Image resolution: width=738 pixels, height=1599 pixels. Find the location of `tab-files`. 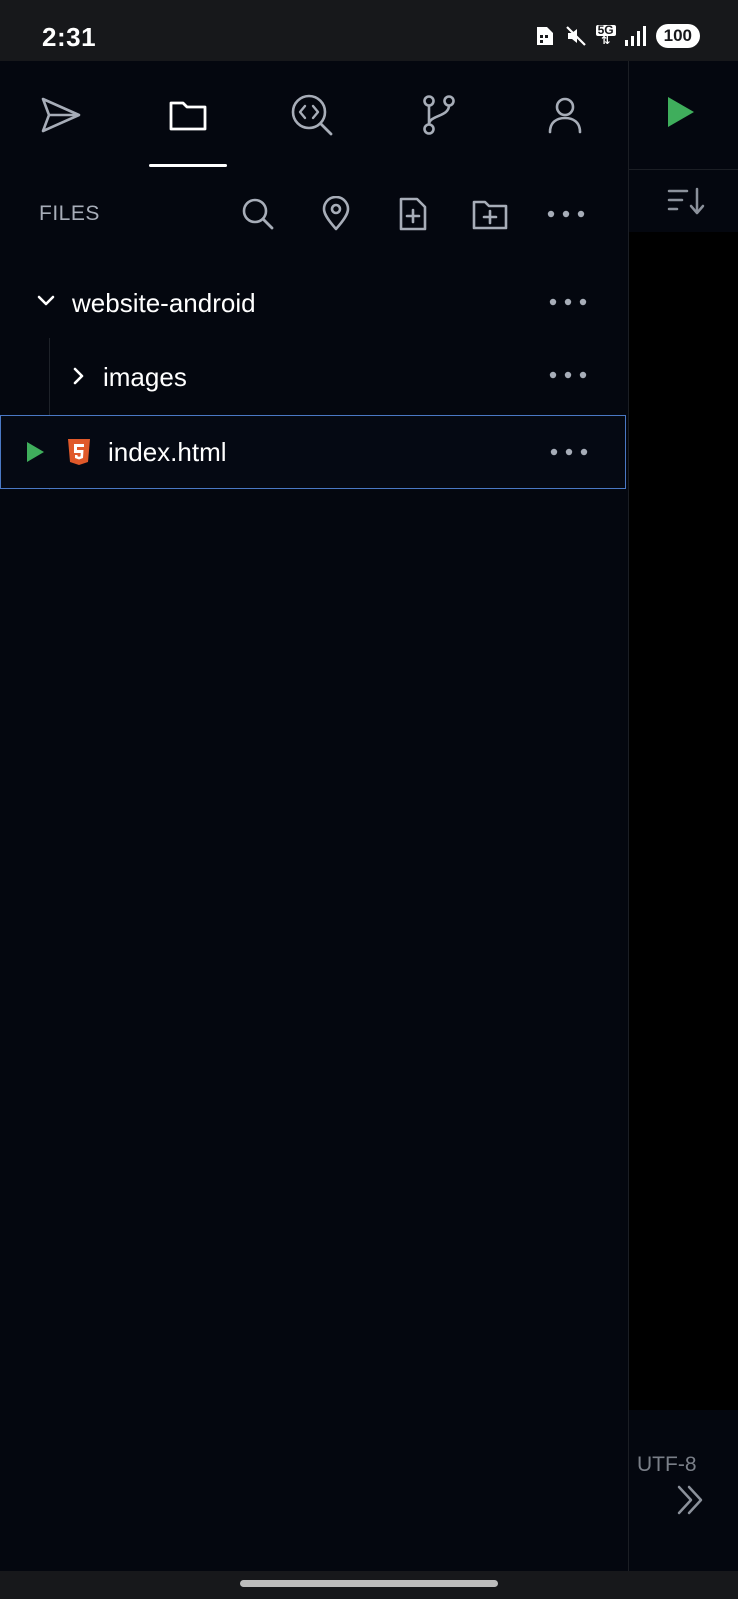

tab-files is located at coordinates (188, 115).